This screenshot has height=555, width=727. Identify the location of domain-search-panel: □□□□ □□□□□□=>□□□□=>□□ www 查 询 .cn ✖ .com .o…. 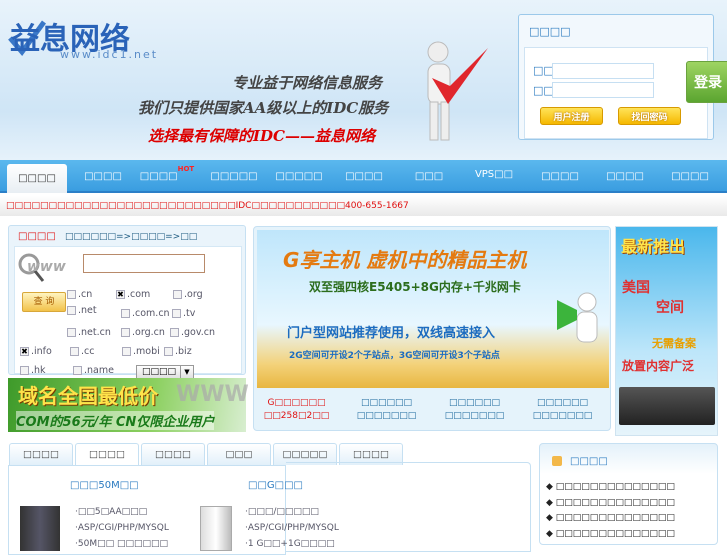
(127, 302).